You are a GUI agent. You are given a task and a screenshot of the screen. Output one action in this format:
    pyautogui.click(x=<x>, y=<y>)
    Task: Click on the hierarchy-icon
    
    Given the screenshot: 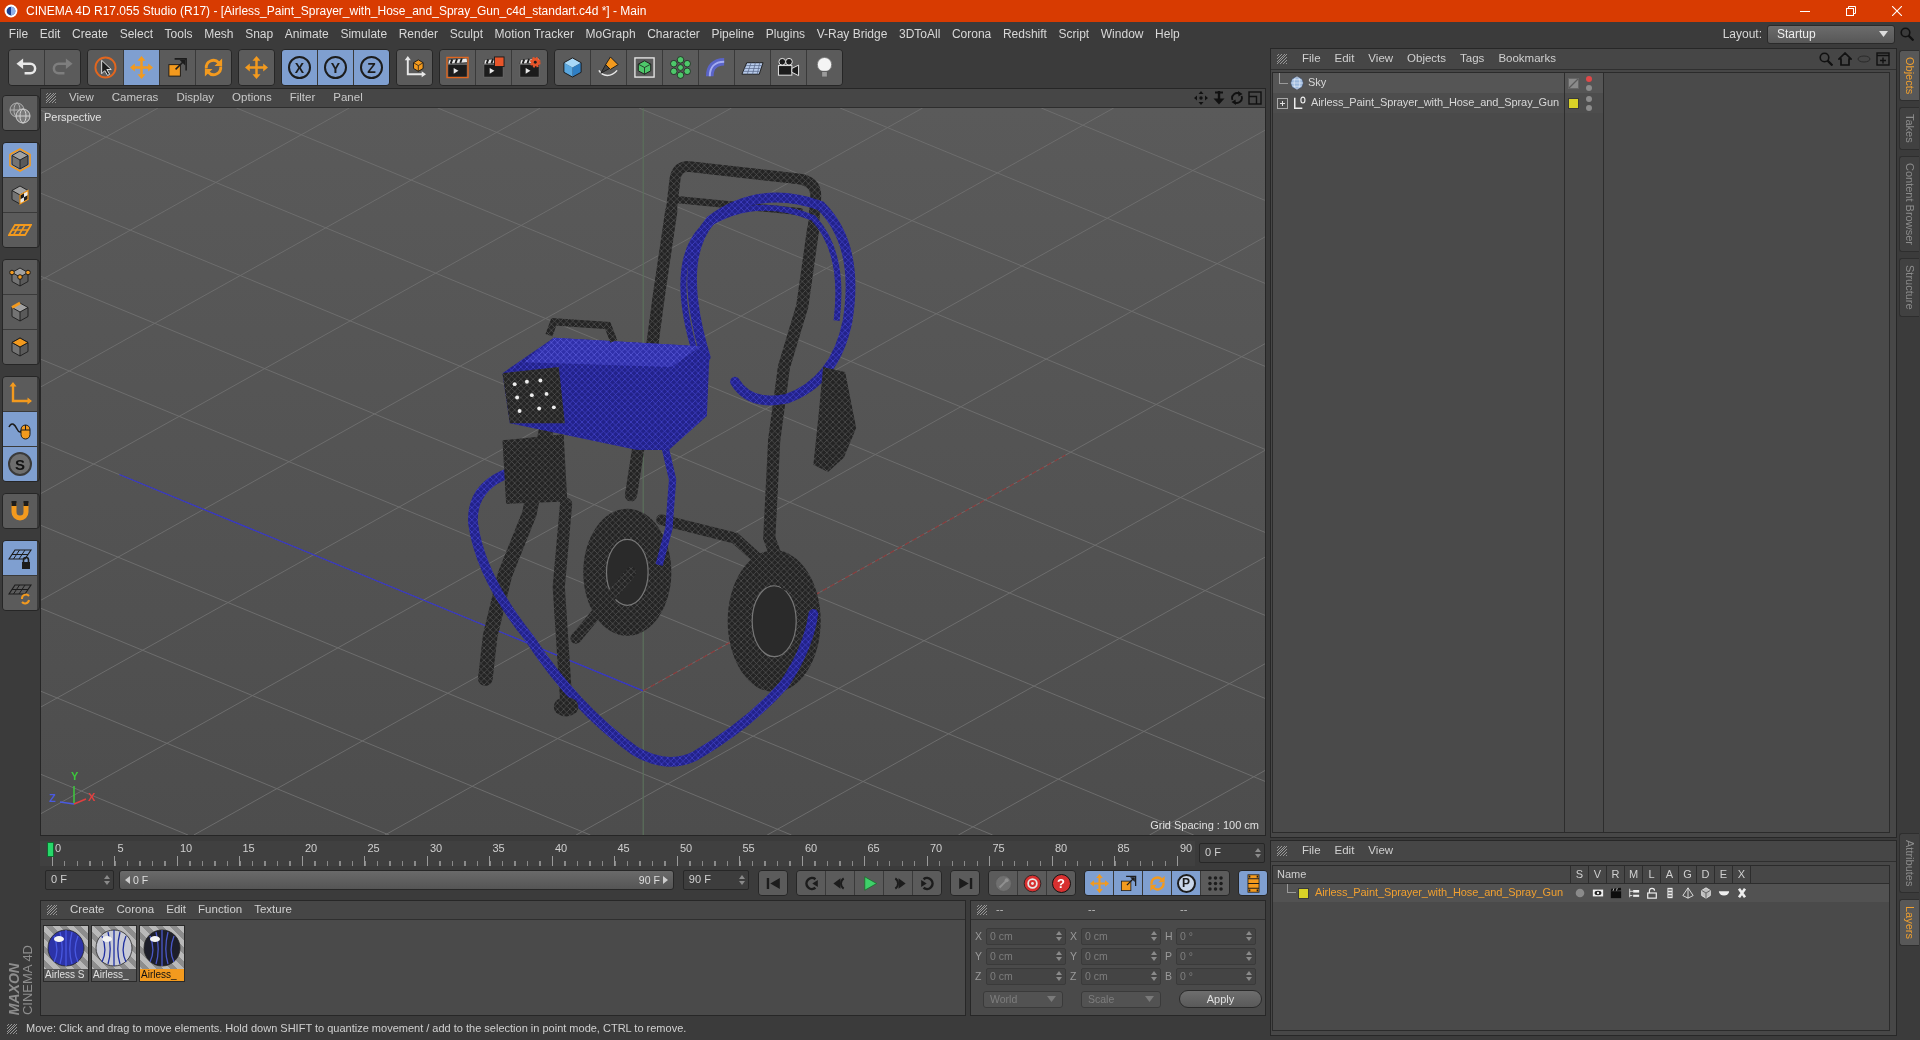 What is the action you would take?
    pyautogui.click(x=1634, y=893)
    